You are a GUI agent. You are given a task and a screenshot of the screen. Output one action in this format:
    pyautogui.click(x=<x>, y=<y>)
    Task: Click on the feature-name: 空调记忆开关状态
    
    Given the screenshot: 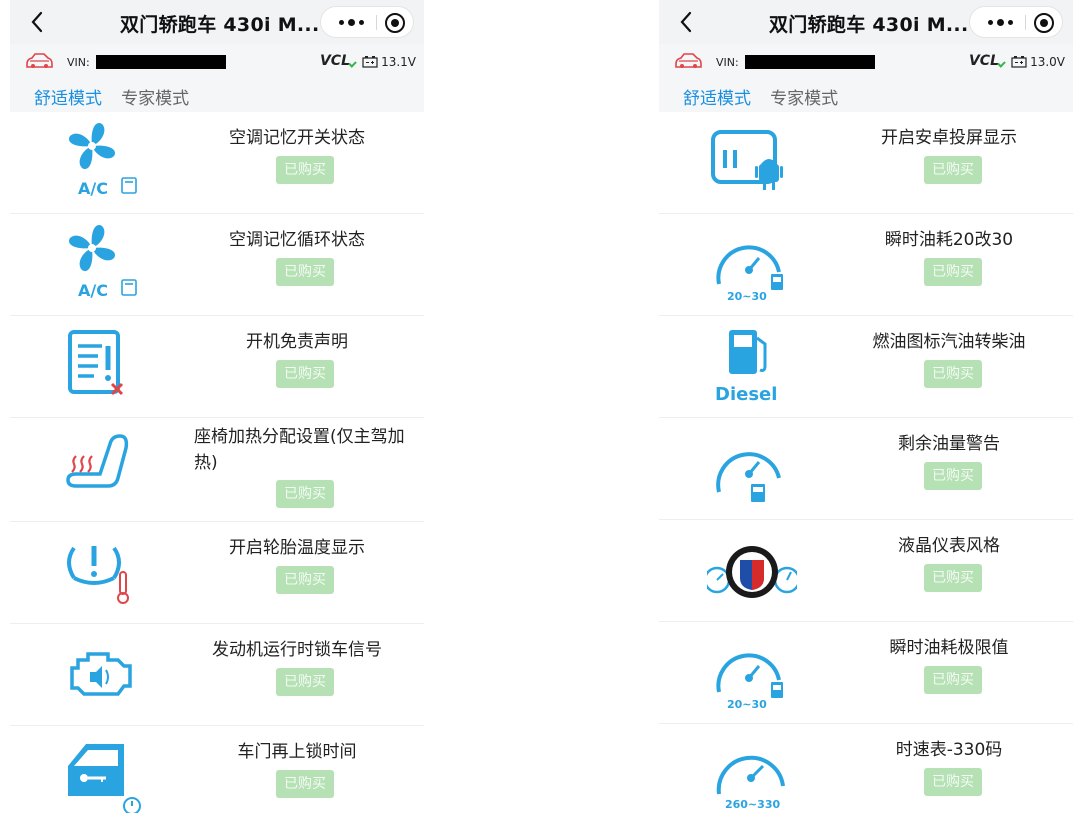 What is the action you would take?
    pyautogui.click(x=297, y=138)
    